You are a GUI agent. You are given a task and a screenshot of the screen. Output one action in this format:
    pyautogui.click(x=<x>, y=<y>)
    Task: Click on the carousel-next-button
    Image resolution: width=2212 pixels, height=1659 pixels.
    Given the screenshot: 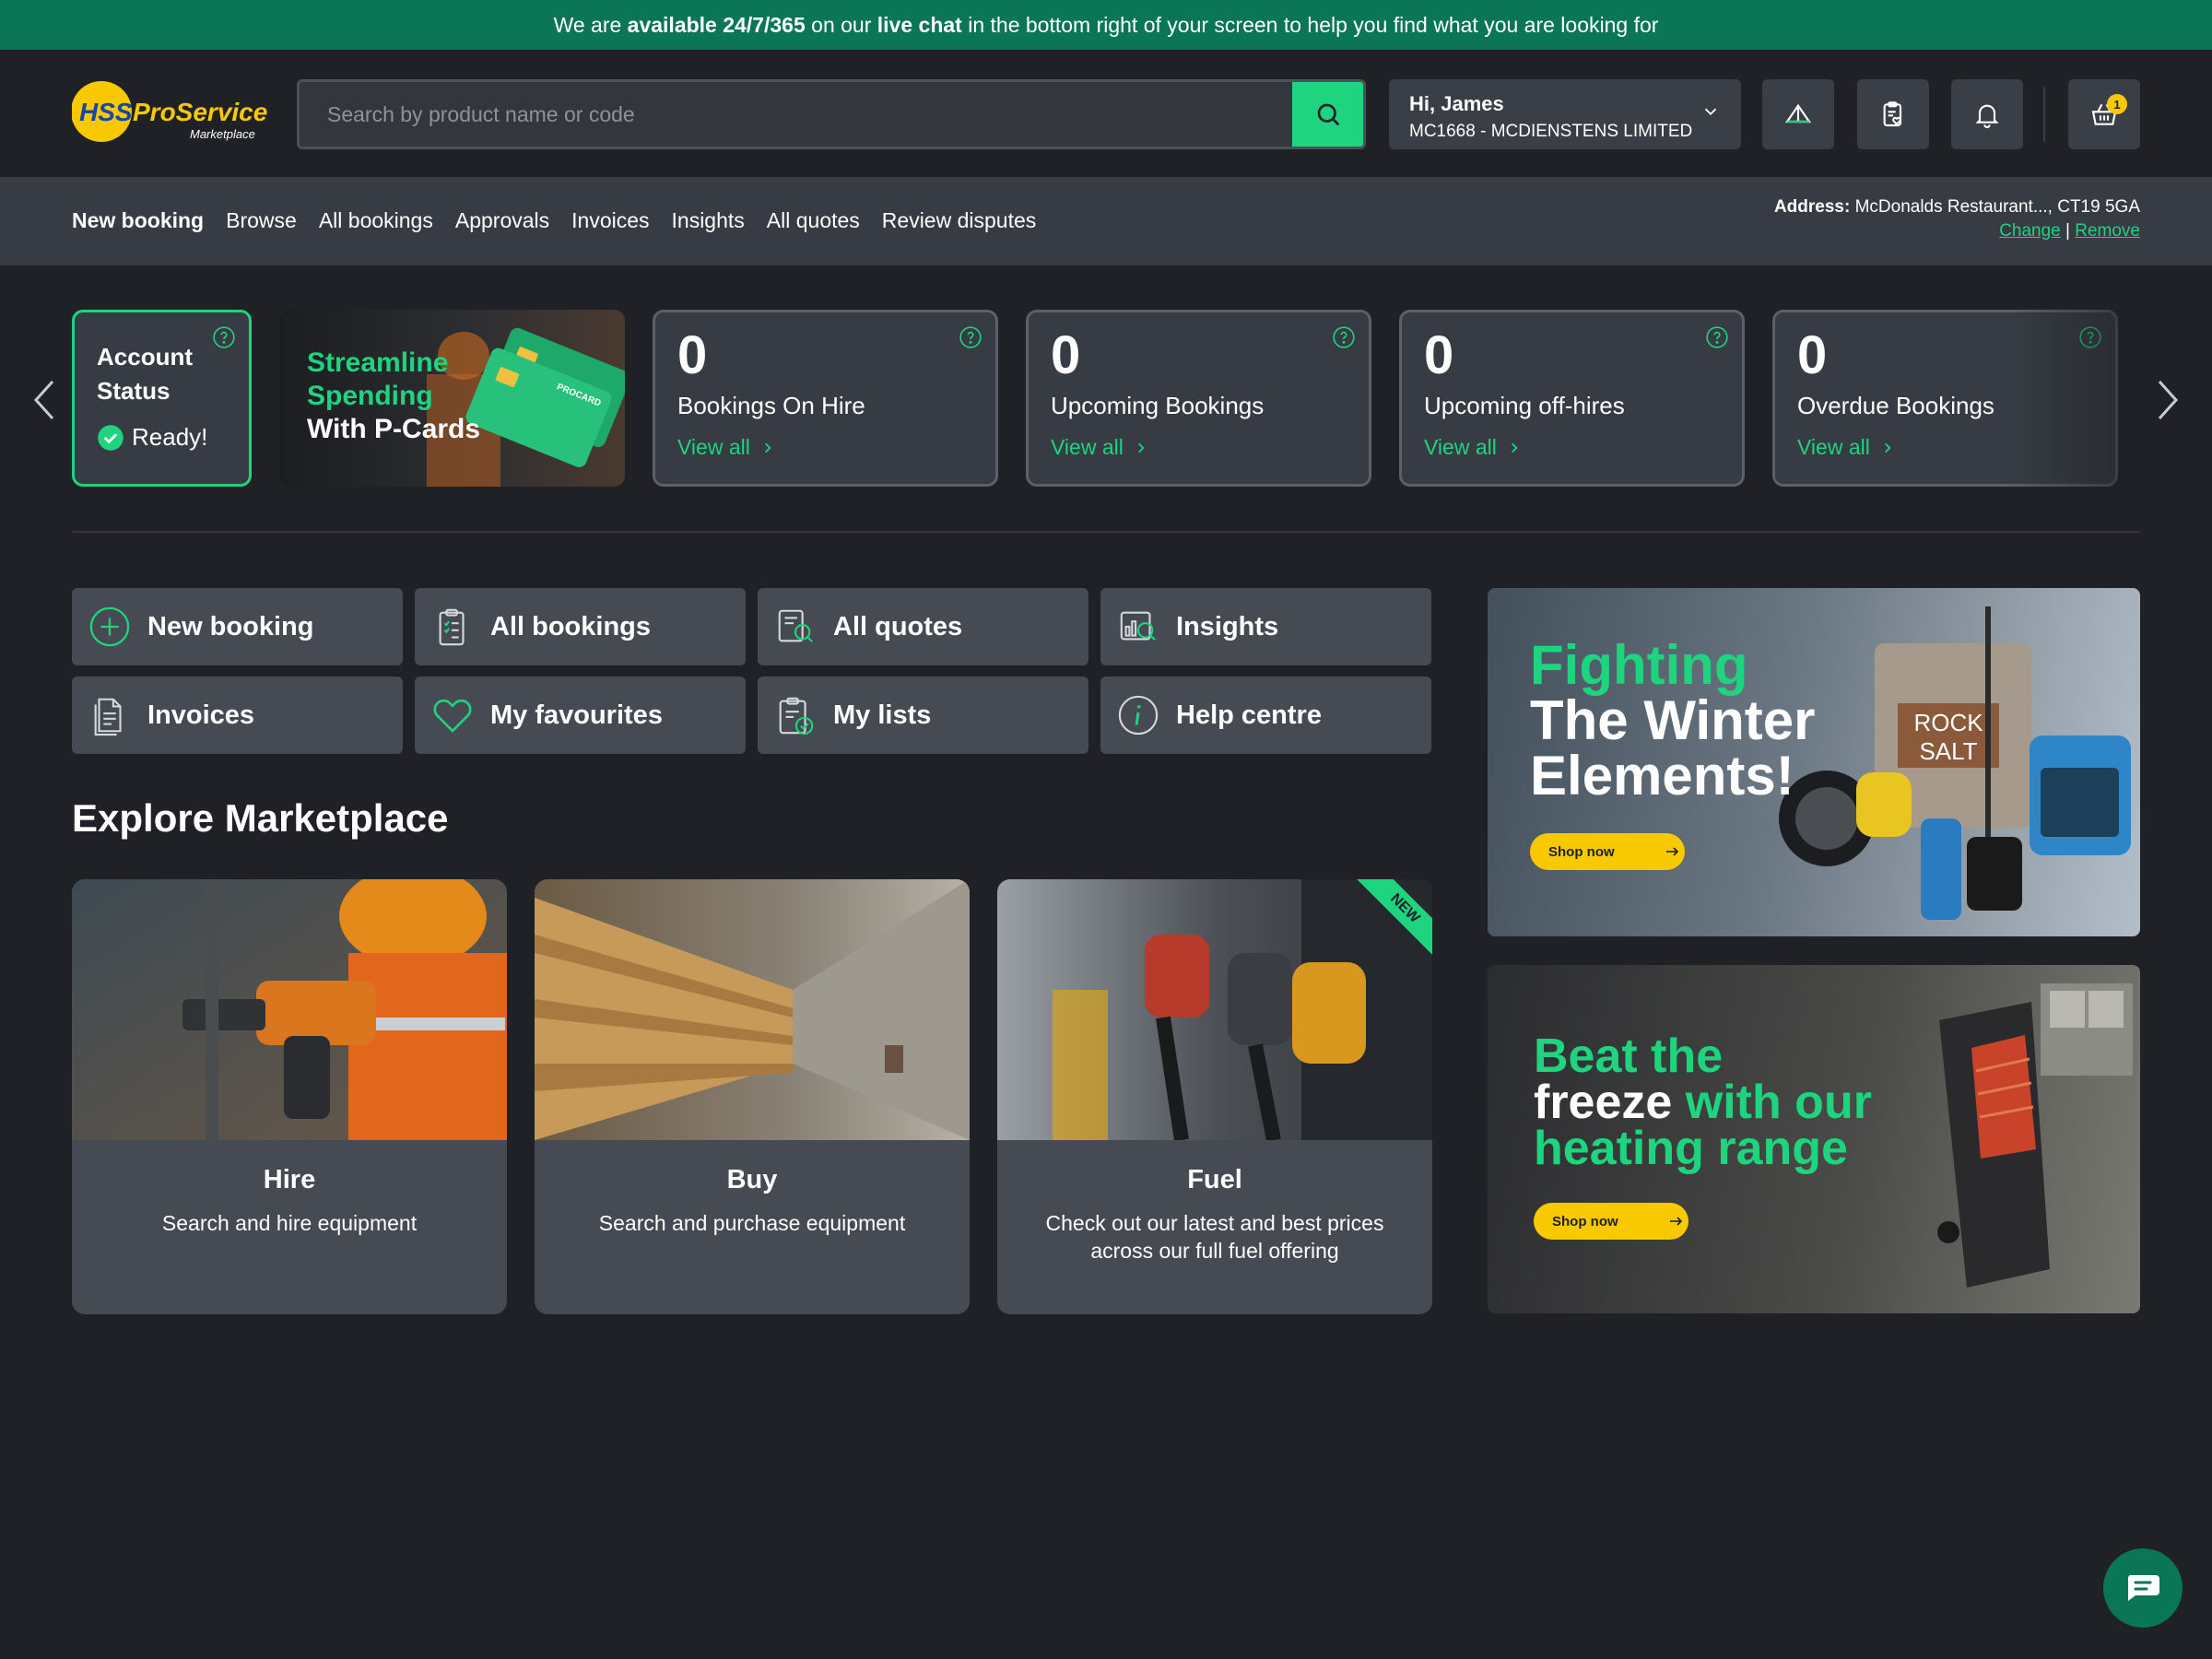 What is the action you would take?
    pyautogui.click(x=2167, y=400)
    